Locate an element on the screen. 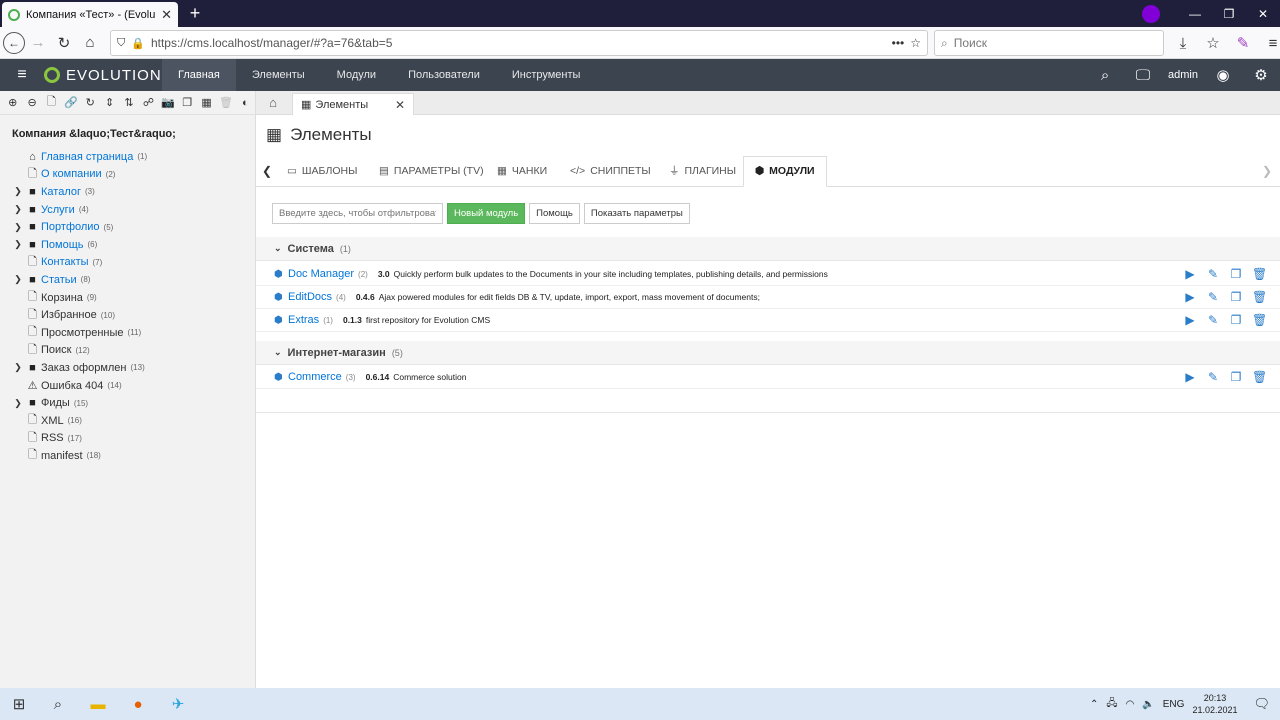 The width and height of the screenshot is (1280, 720). tree-item: 🗋 RSS (17) is located at coordinates (130, 439).